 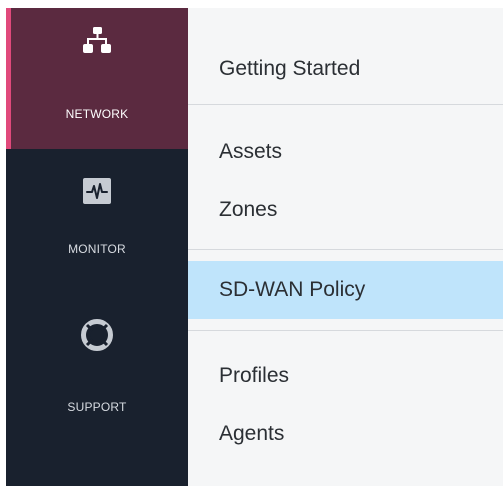 What do you see at coordinates (345, 210) in the screenshot?
I see `menu-item-zones: Zones` at bounding box center [345, 210].